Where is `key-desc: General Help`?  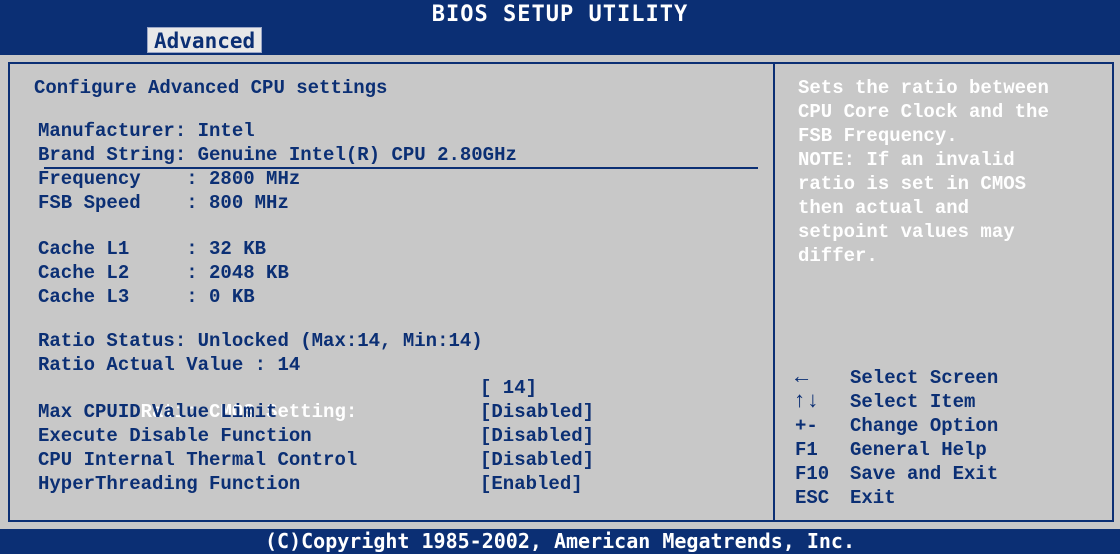 key-desc: General Help is located at coordinates (918, 450).